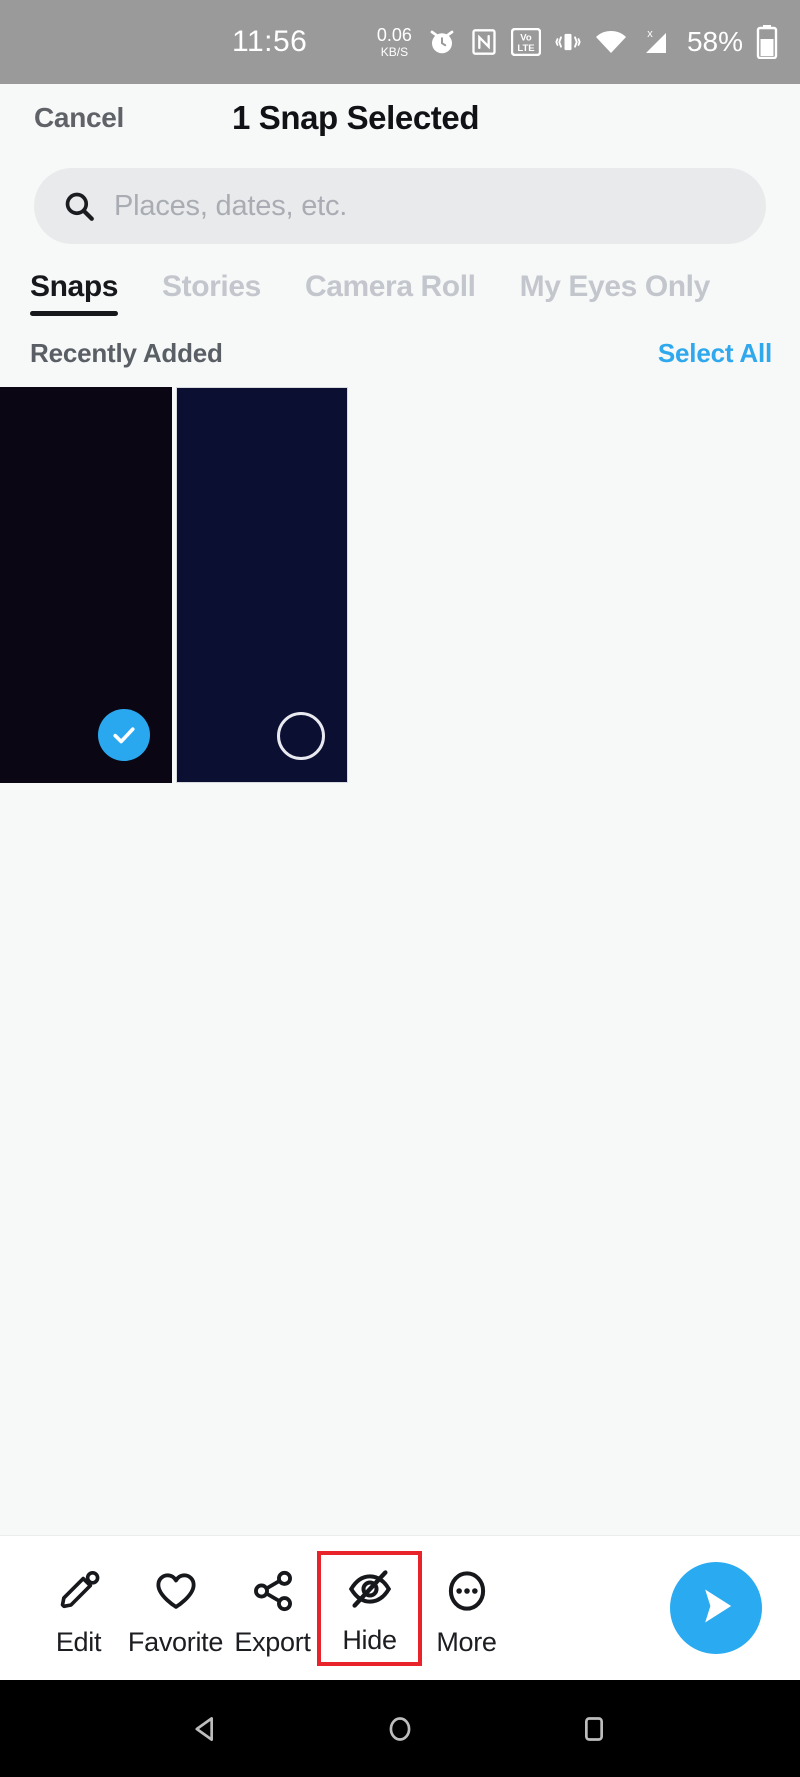 This screenshot has width=800, height=1777. I want to click on battery-icon, so click(767, 42).